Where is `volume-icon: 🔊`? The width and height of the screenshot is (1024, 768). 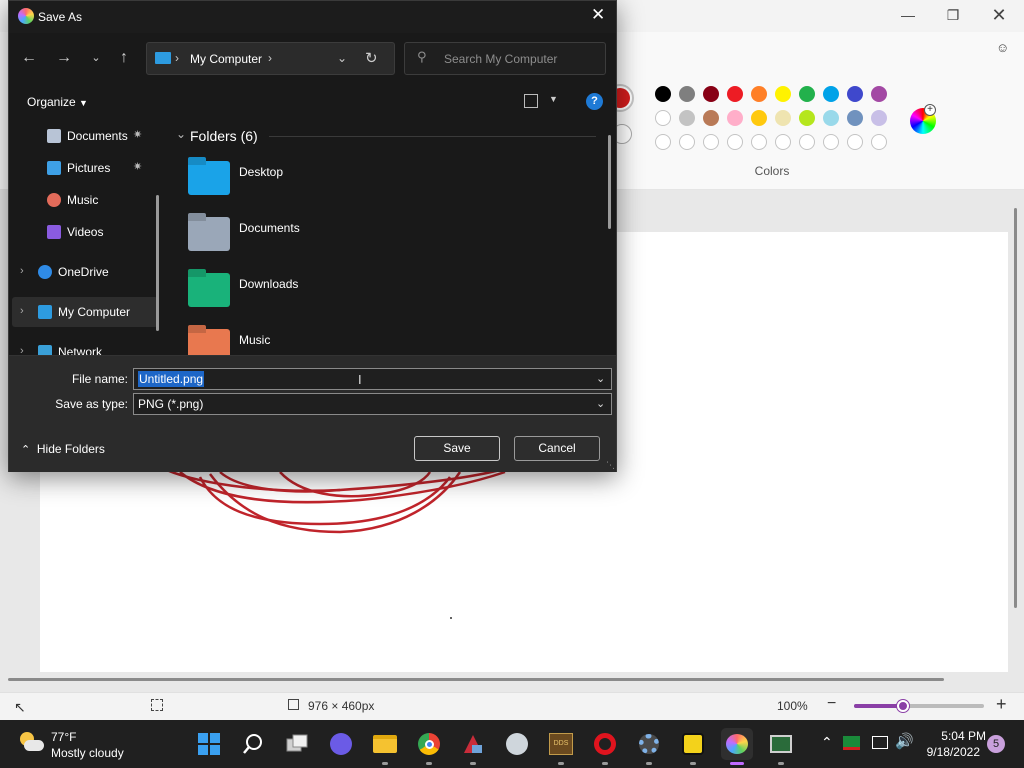 volume-icon: 🔊 is located at coordinates (904, 741).